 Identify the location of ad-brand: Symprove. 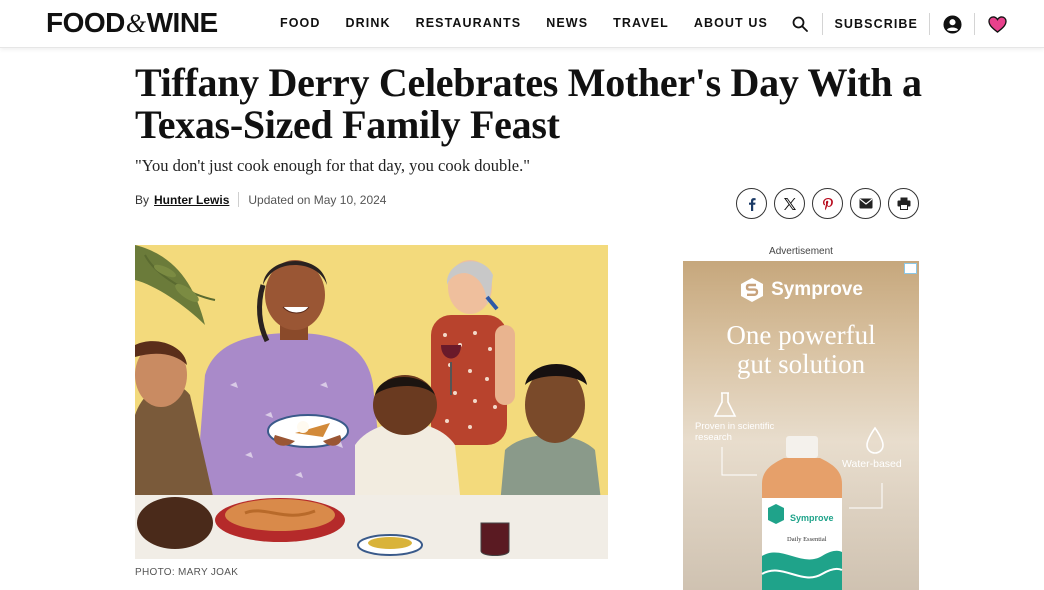
(801, 290).